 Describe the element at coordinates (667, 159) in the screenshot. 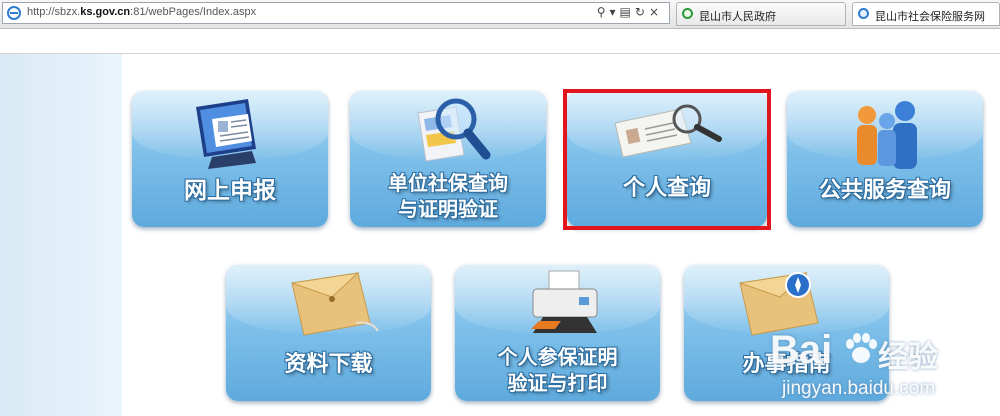

I see `tile-personal-query: 个人查询` at that location.